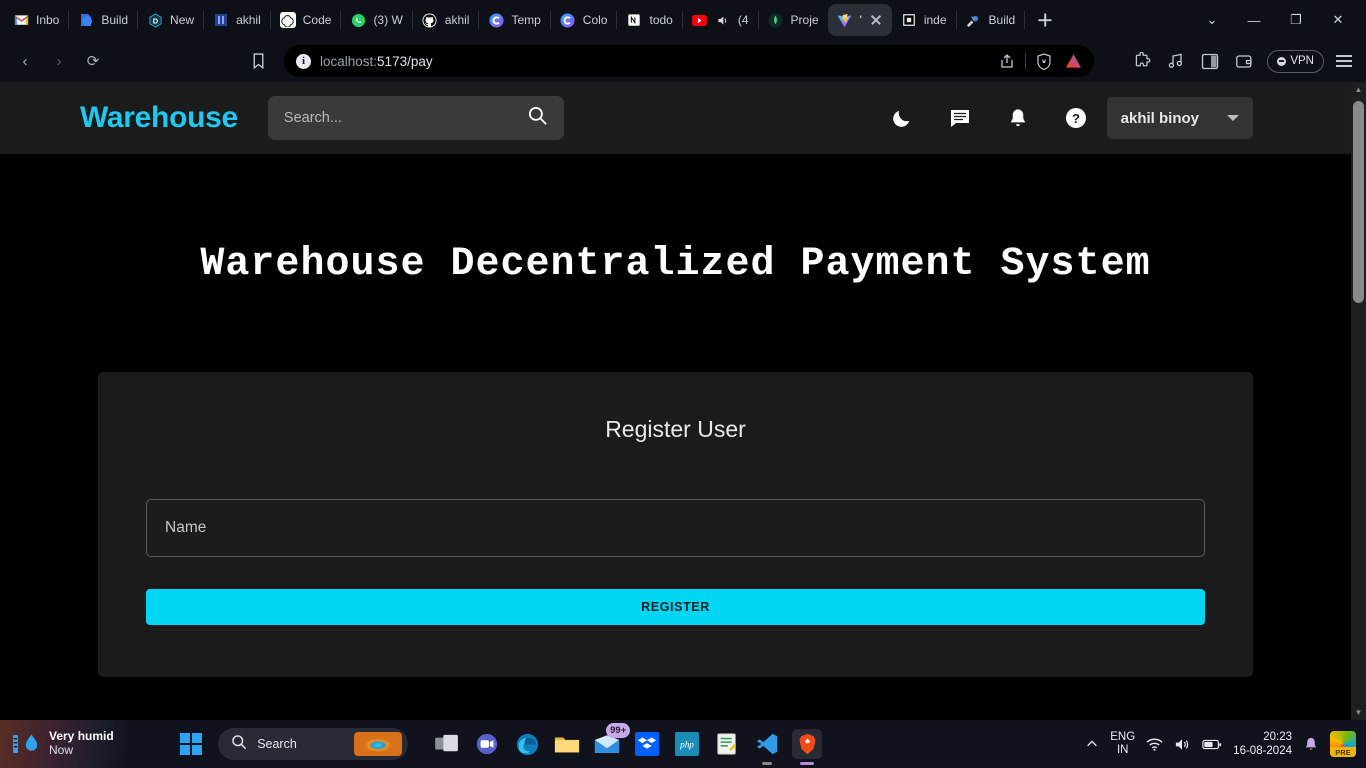  Describe the element at coordinates (1045, 20) in the screenshot. I see `new-tab-button` at that location.